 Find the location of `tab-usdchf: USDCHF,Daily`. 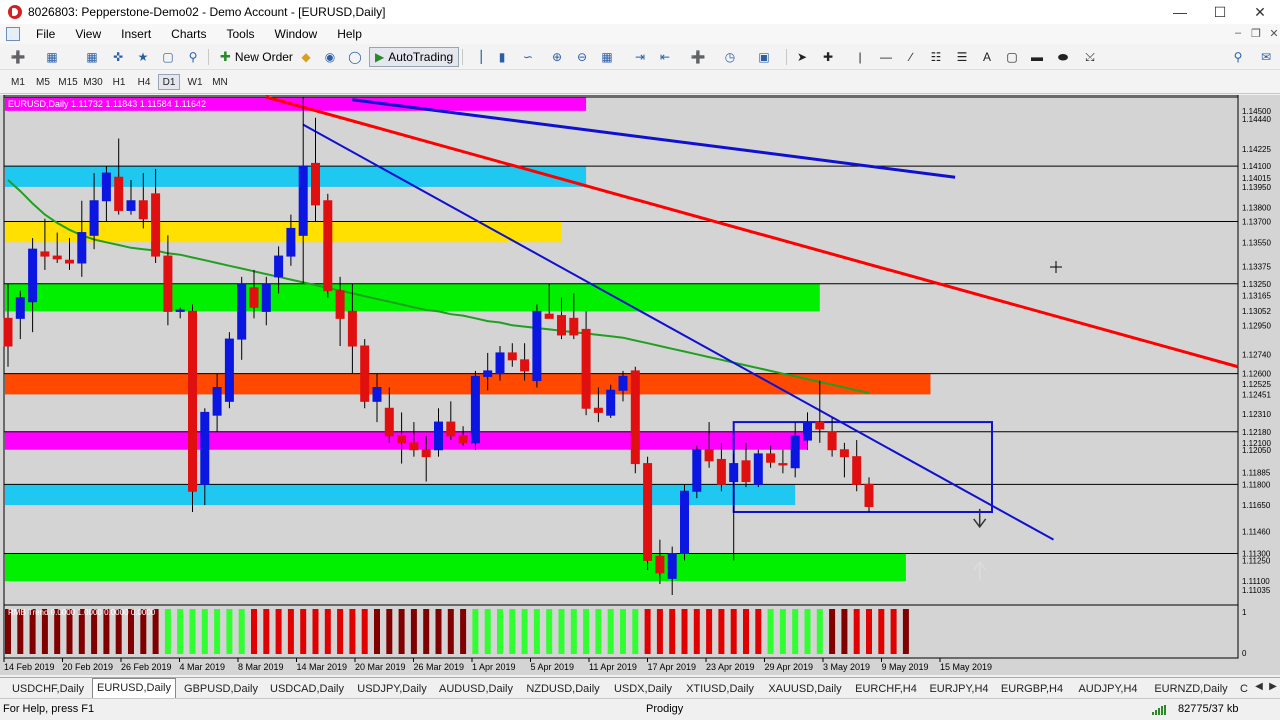

tab-usdchf: USDCHF,Daily is located at coordinates (48, 689).